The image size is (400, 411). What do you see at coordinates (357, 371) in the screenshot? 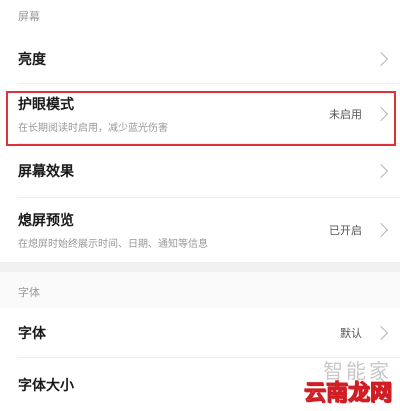
I see `watermark-top-text: 智能家` at bounding box center [357, 371].